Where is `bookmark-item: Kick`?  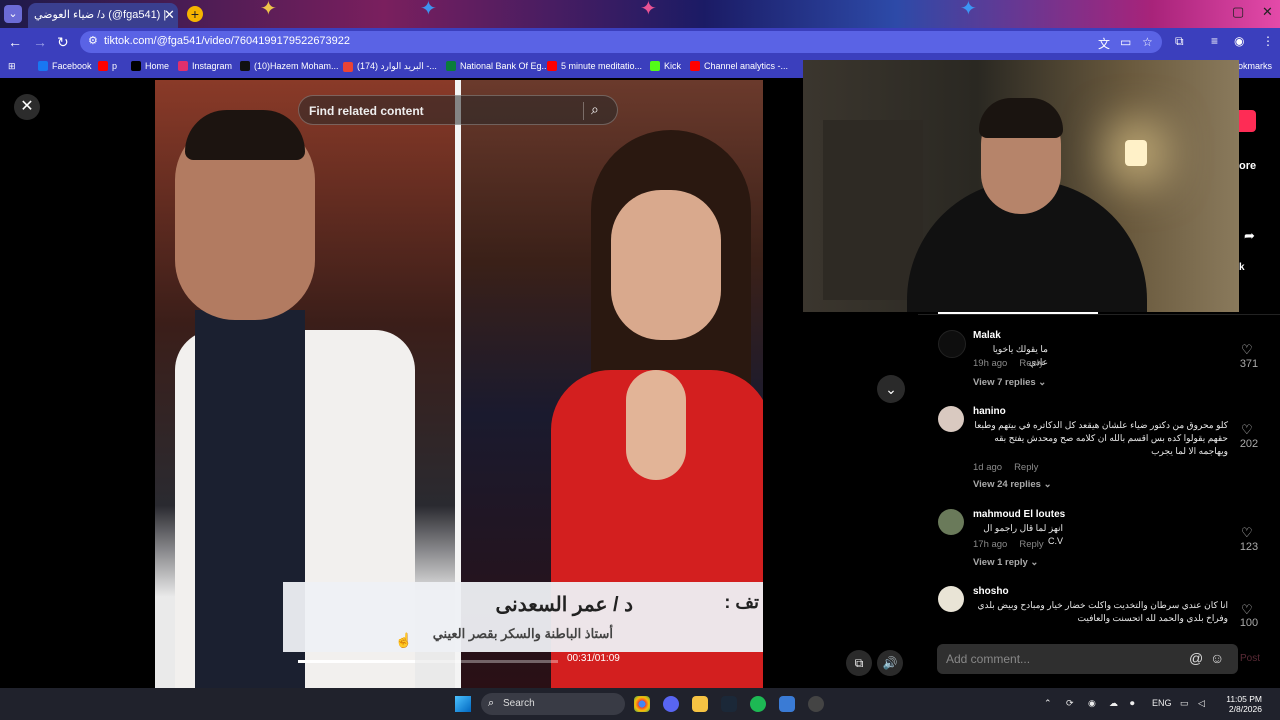
bookmark-item: Kick is located at coordinates (665, 66).